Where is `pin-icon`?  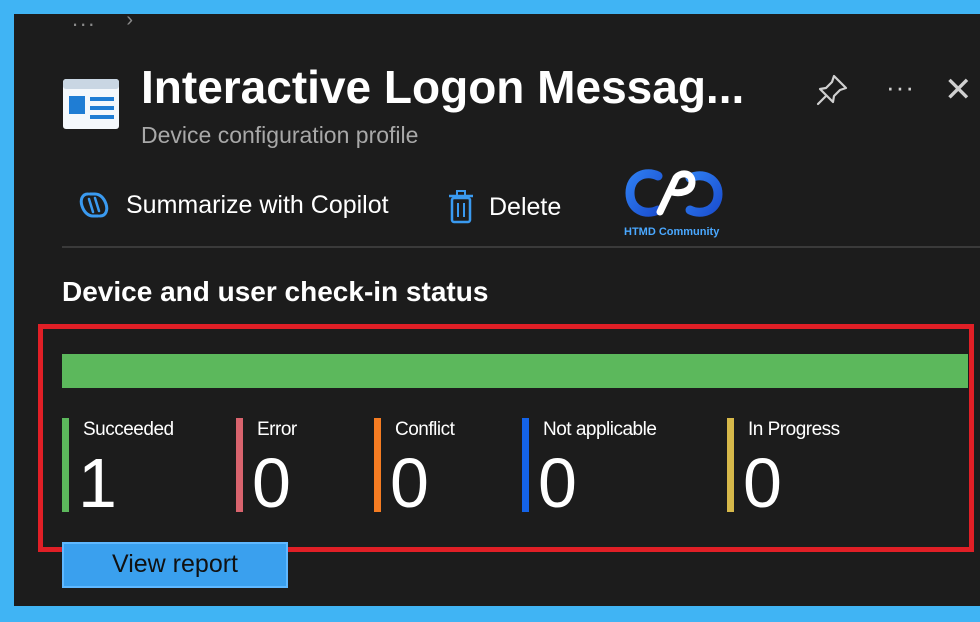
pin-icon is located at coordinates (832, 90).